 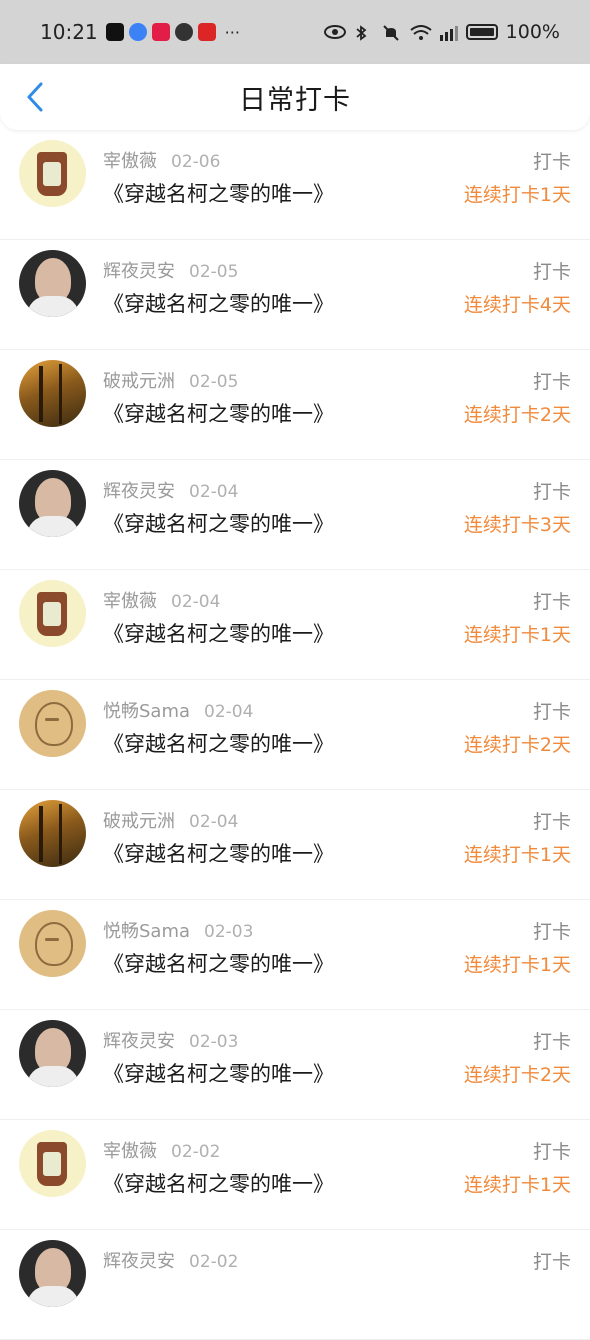 I want to click on checkin-row: 辉夜灵安 02-04 《穿越名柯之零的唯一》 打卡 连续打卡3天, so click(x=295, y=515).